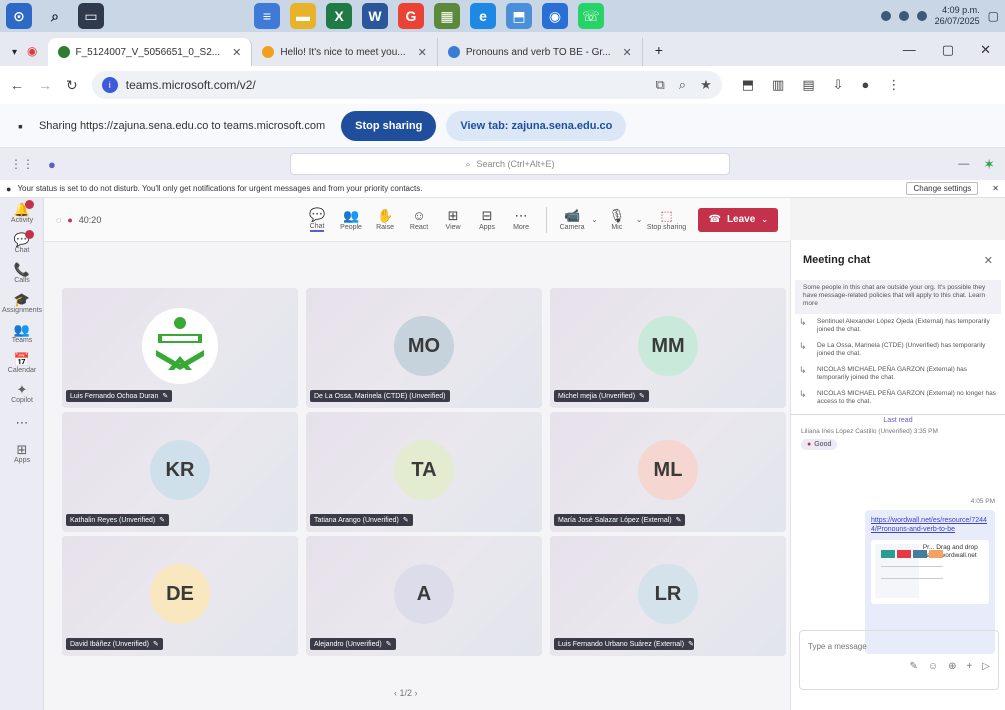  Describe the element at coordinates (957, 16) in the screenshot. I see `clock: 4:09 p.m. 26/07/2025` at that location.